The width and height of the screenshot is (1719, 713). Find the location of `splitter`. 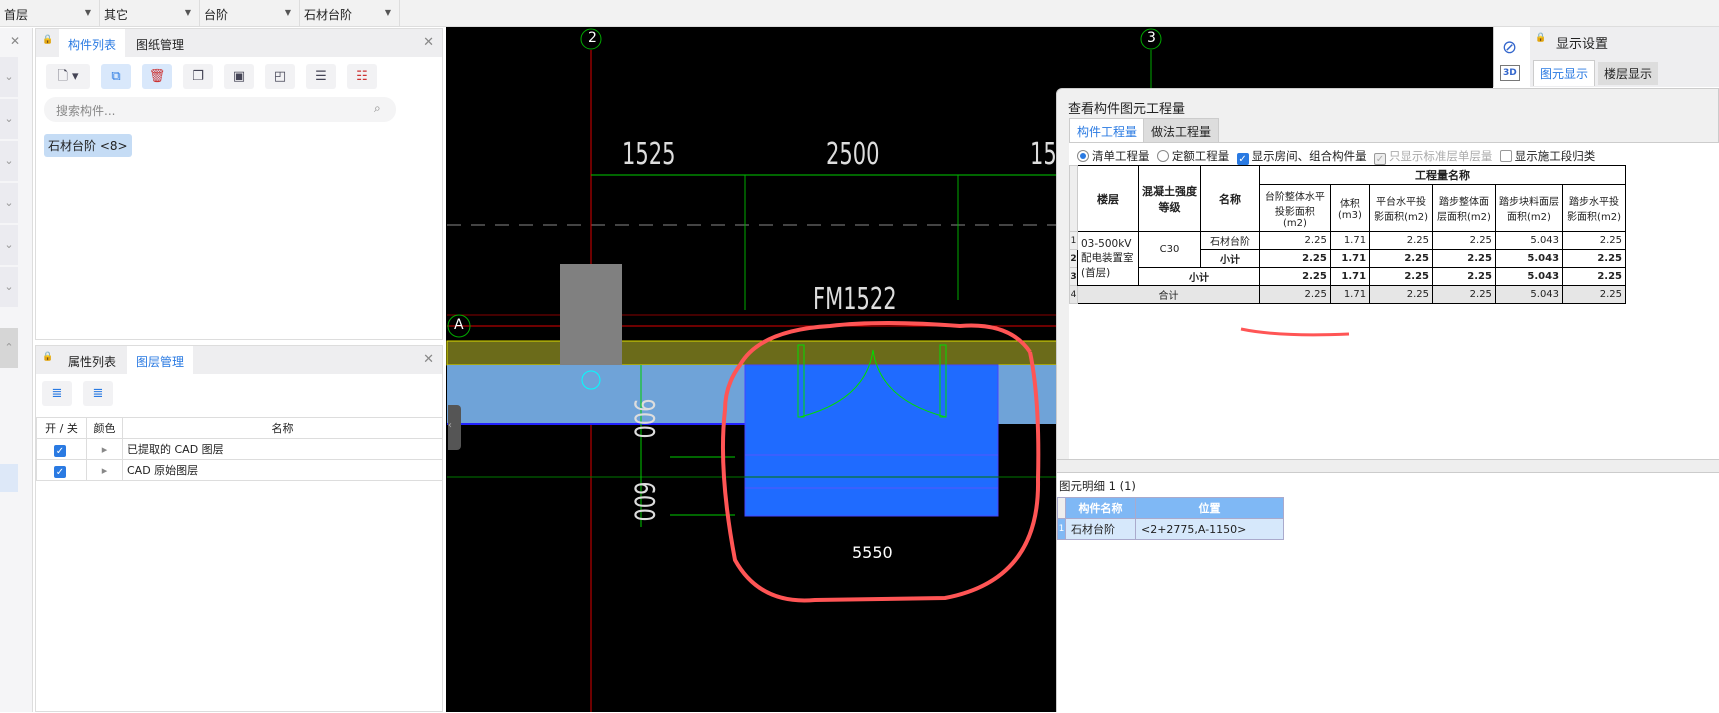

splitter is located at coordinates (1388, 466).